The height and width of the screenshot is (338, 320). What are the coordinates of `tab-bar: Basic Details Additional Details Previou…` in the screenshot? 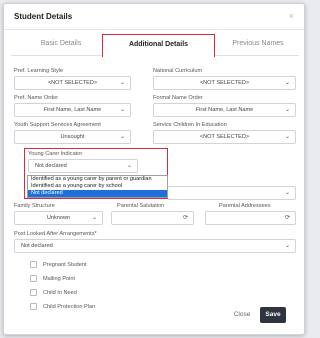 It's located at (155, 45).